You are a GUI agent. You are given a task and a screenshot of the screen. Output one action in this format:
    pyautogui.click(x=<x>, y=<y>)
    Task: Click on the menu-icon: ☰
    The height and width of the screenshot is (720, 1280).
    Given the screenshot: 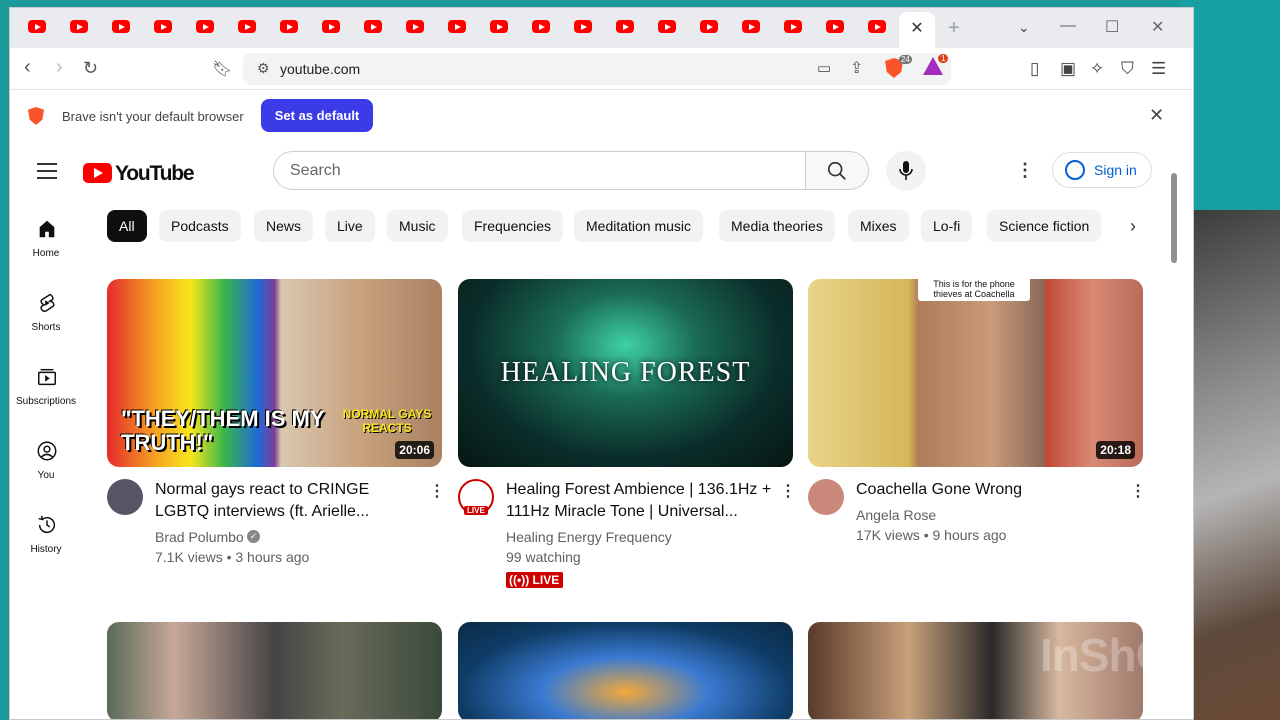 What is the action you would take?
    pyautogui.click(x=1158, y=69)
    